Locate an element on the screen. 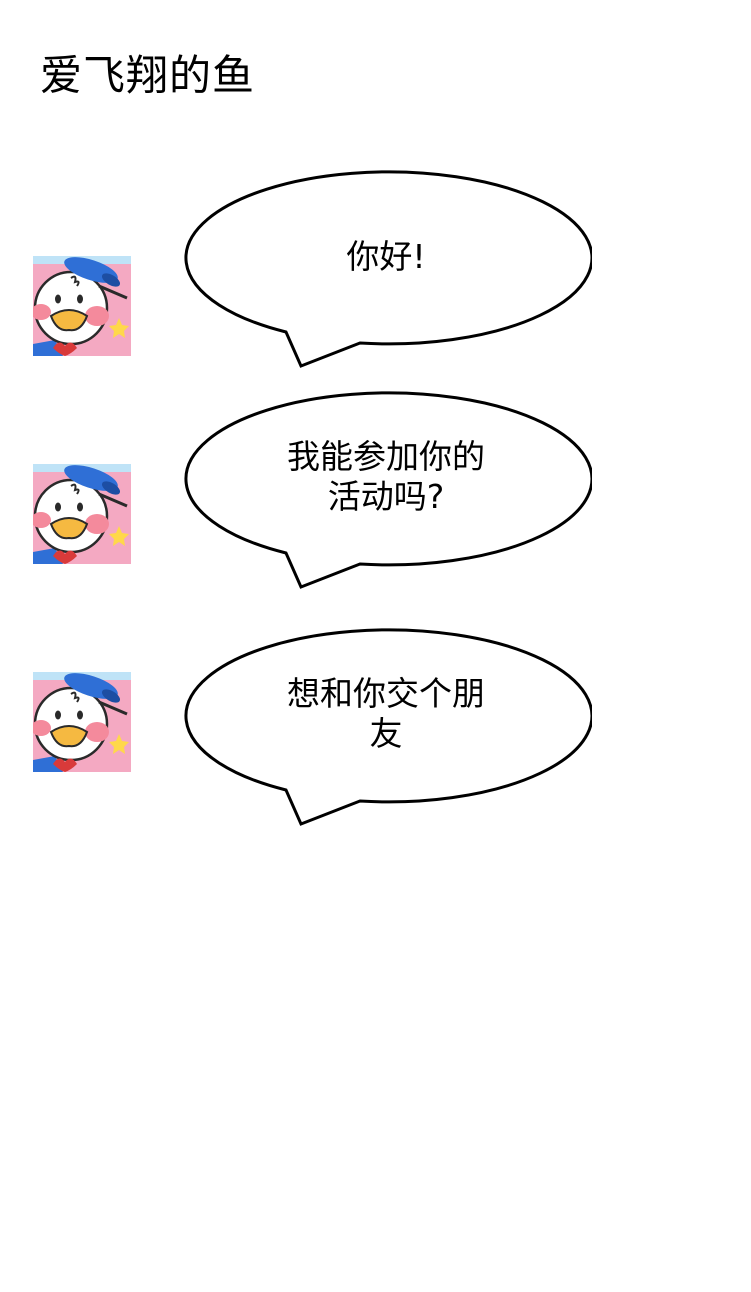 This screenshot has height=1292, width=751. speech-bubble: 我能参加你的 活动吗? is located at coordinates (386, 489).